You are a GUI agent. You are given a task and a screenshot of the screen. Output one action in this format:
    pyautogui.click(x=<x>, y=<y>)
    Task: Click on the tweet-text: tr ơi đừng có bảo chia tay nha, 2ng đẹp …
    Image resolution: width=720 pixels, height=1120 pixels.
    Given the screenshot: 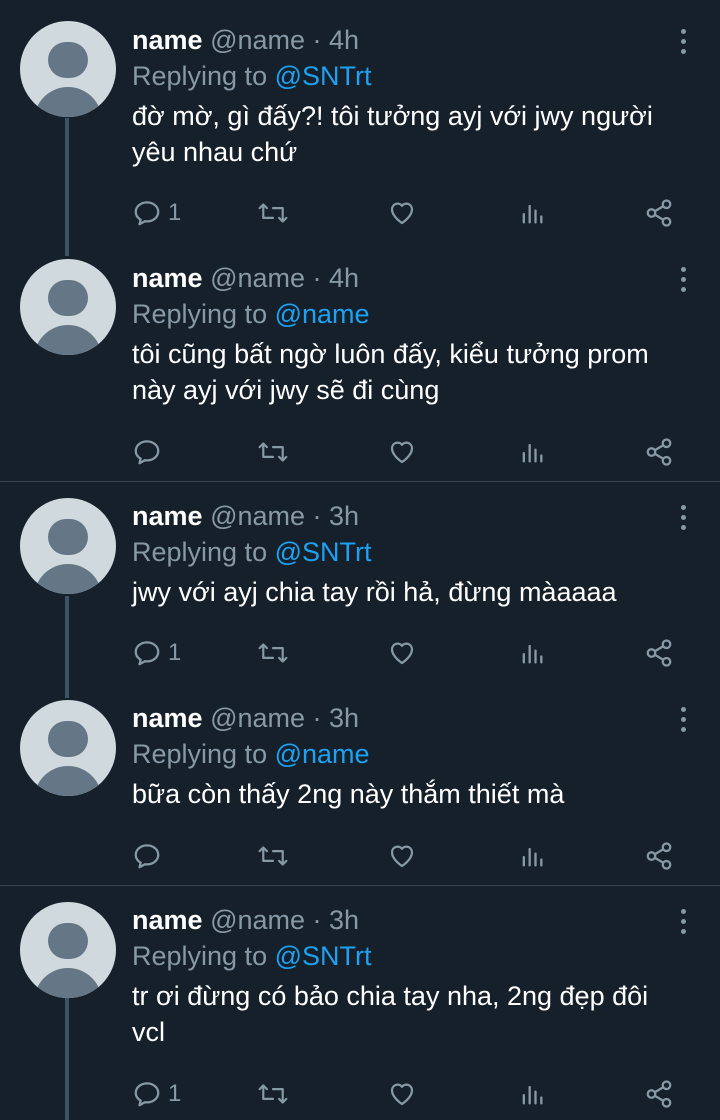 What is the action you would take?
    pyautogui.click(x=390, y=1014)
    